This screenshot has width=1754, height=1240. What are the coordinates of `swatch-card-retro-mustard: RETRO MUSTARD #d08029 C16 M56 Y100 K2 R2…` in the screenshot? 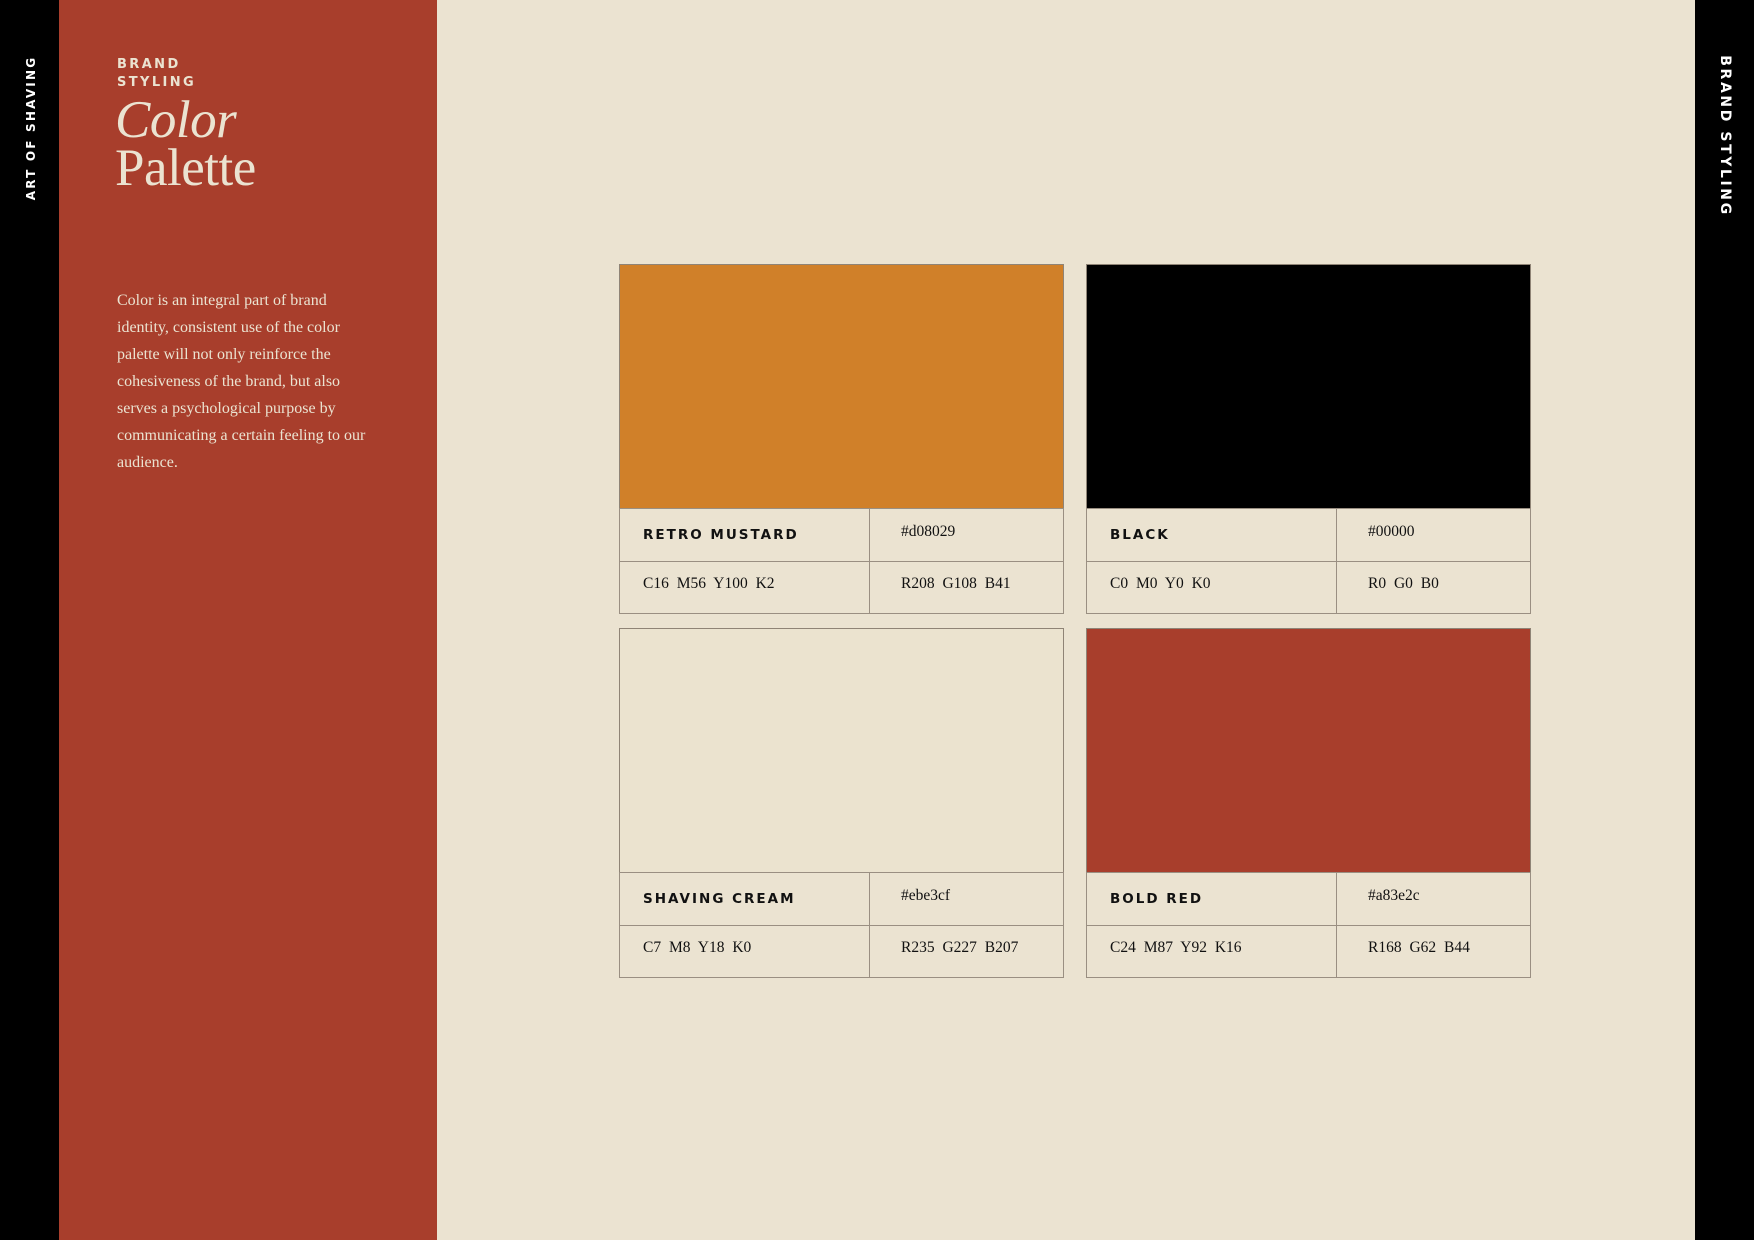 It's located at (841, 439).